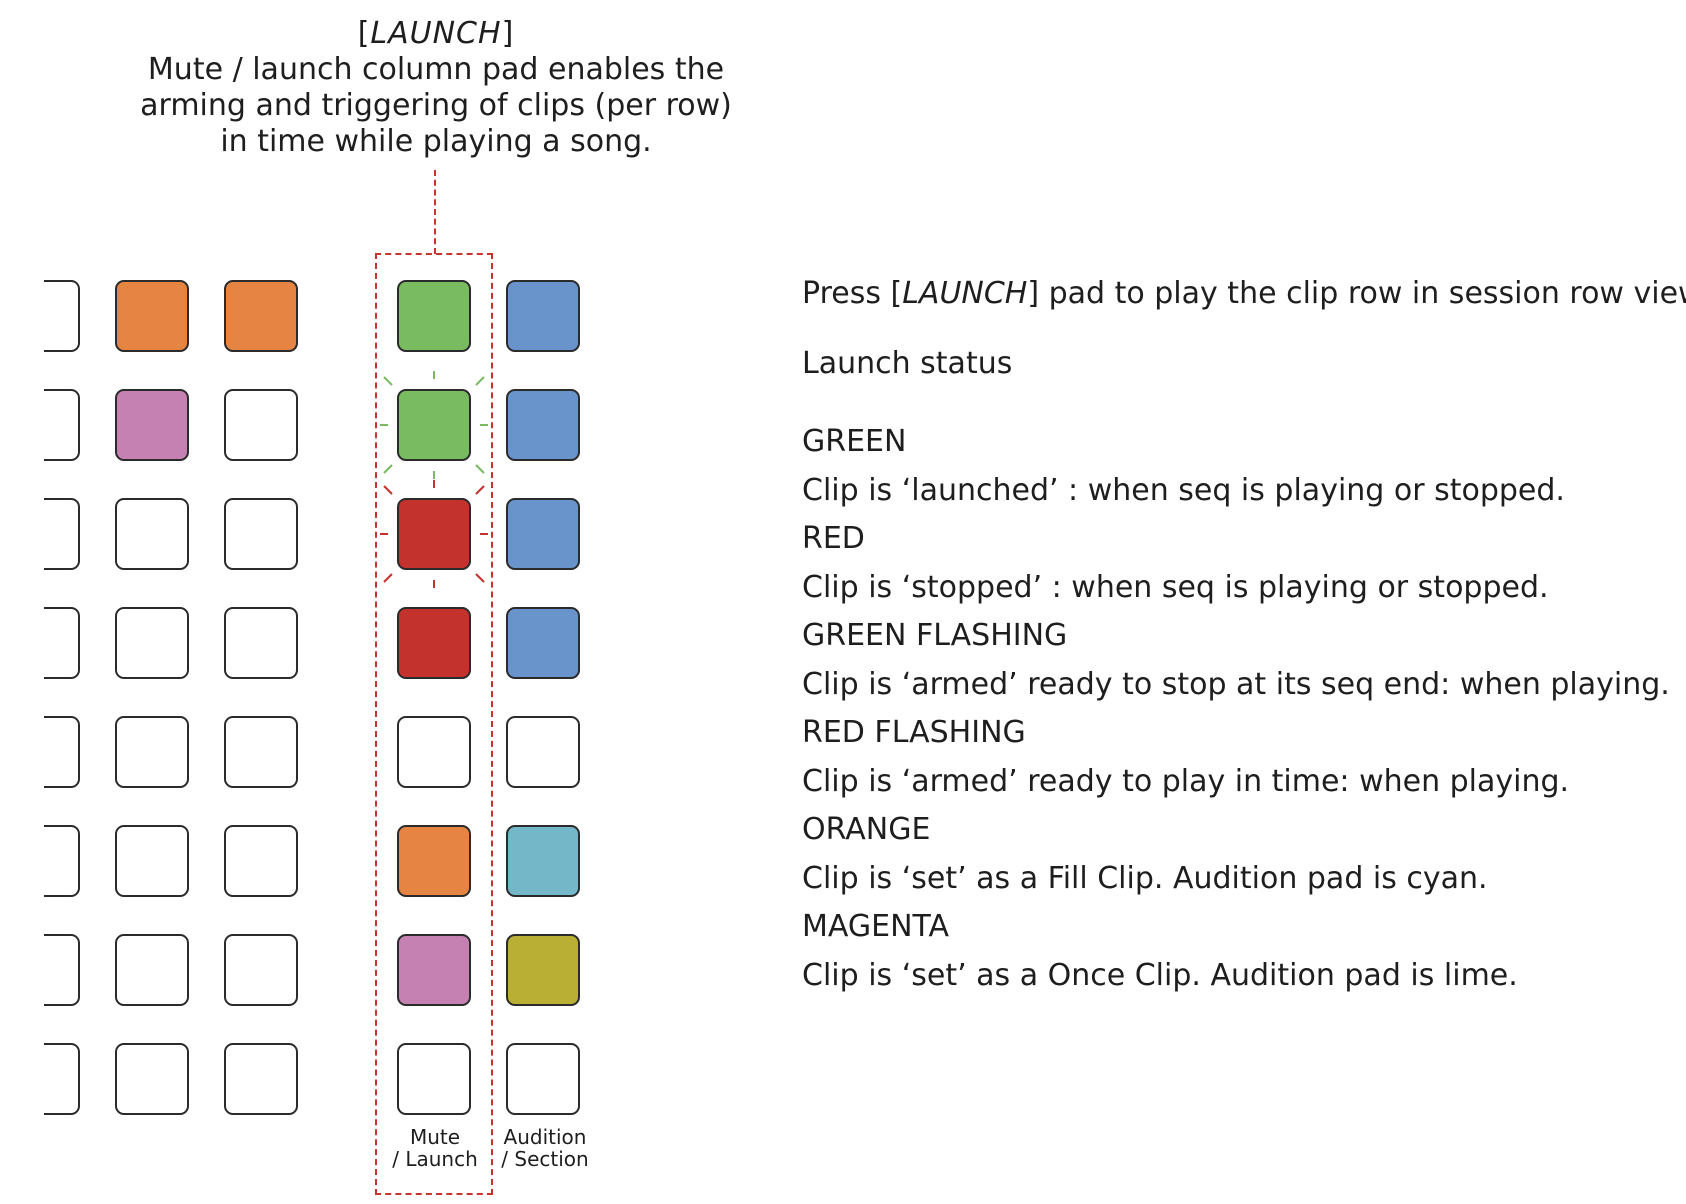 The height and width of the screenshot is (1204, 1686). Describe the element at coordinates (435, 1137) in the screenshot. I see `launch-column-label-line-1: Mute` at that location.